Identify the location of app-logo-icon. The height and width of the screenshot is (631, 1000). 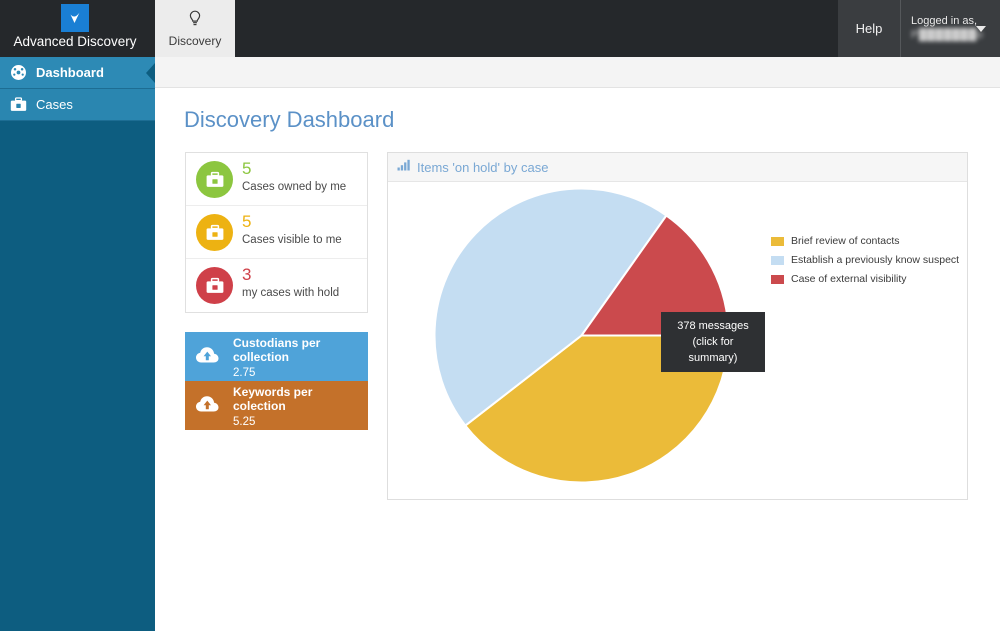
(75, 18).